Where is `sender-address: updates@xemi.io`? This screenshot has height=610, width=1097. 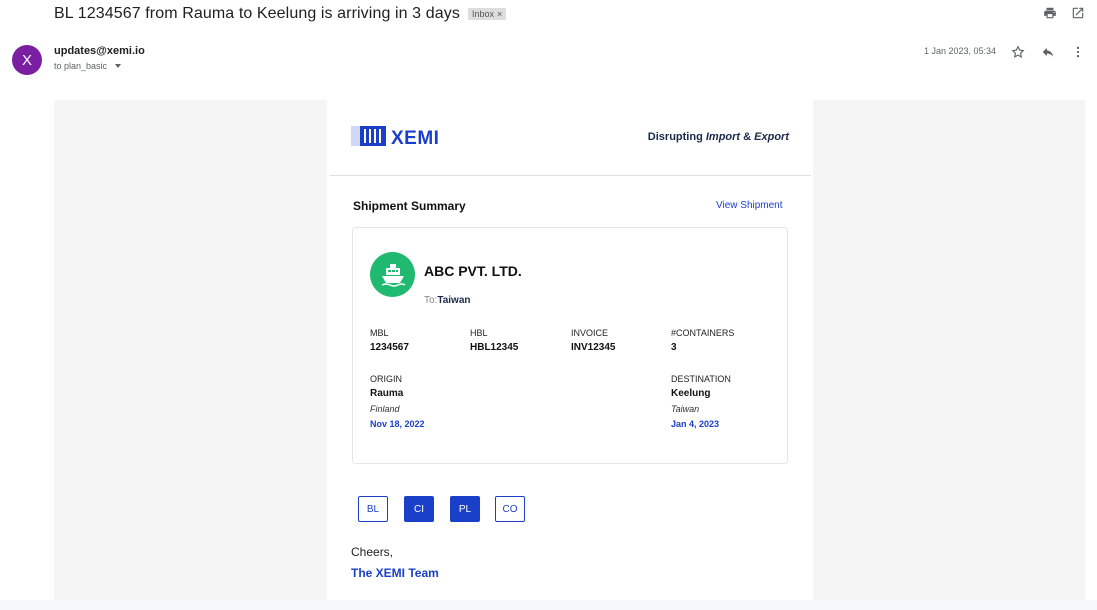
sender-address: updates@xemi.io is located at coordinates (99, 51).